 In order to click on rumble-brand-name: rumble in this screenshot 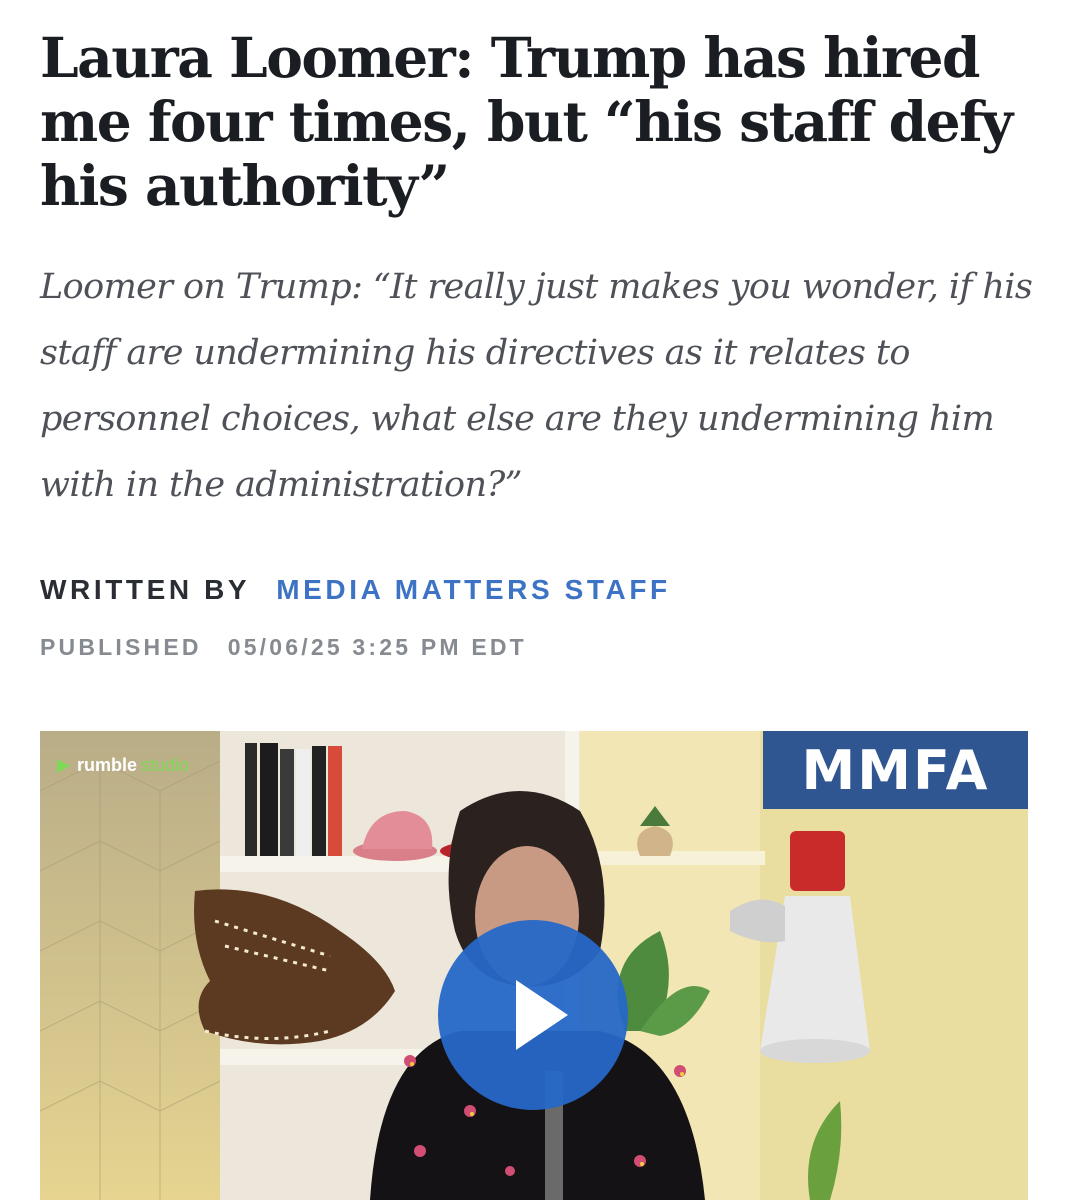, I will do `click(107, 765)`.